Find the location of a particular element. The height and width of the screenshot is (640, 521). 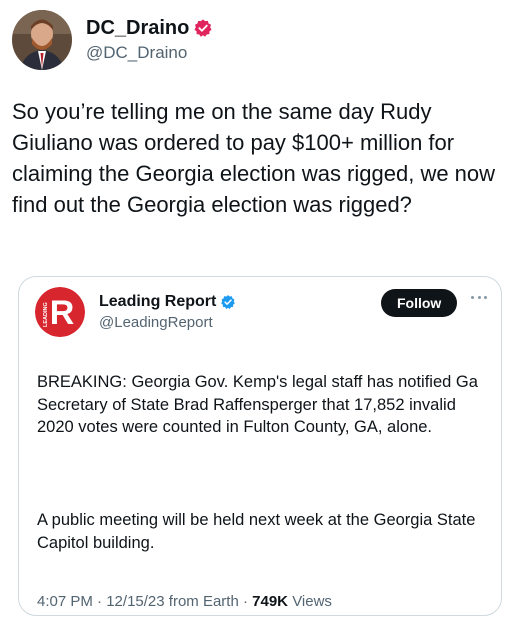

leading-report-logo-icon: R LEADING is located at coordinates (60, 312).